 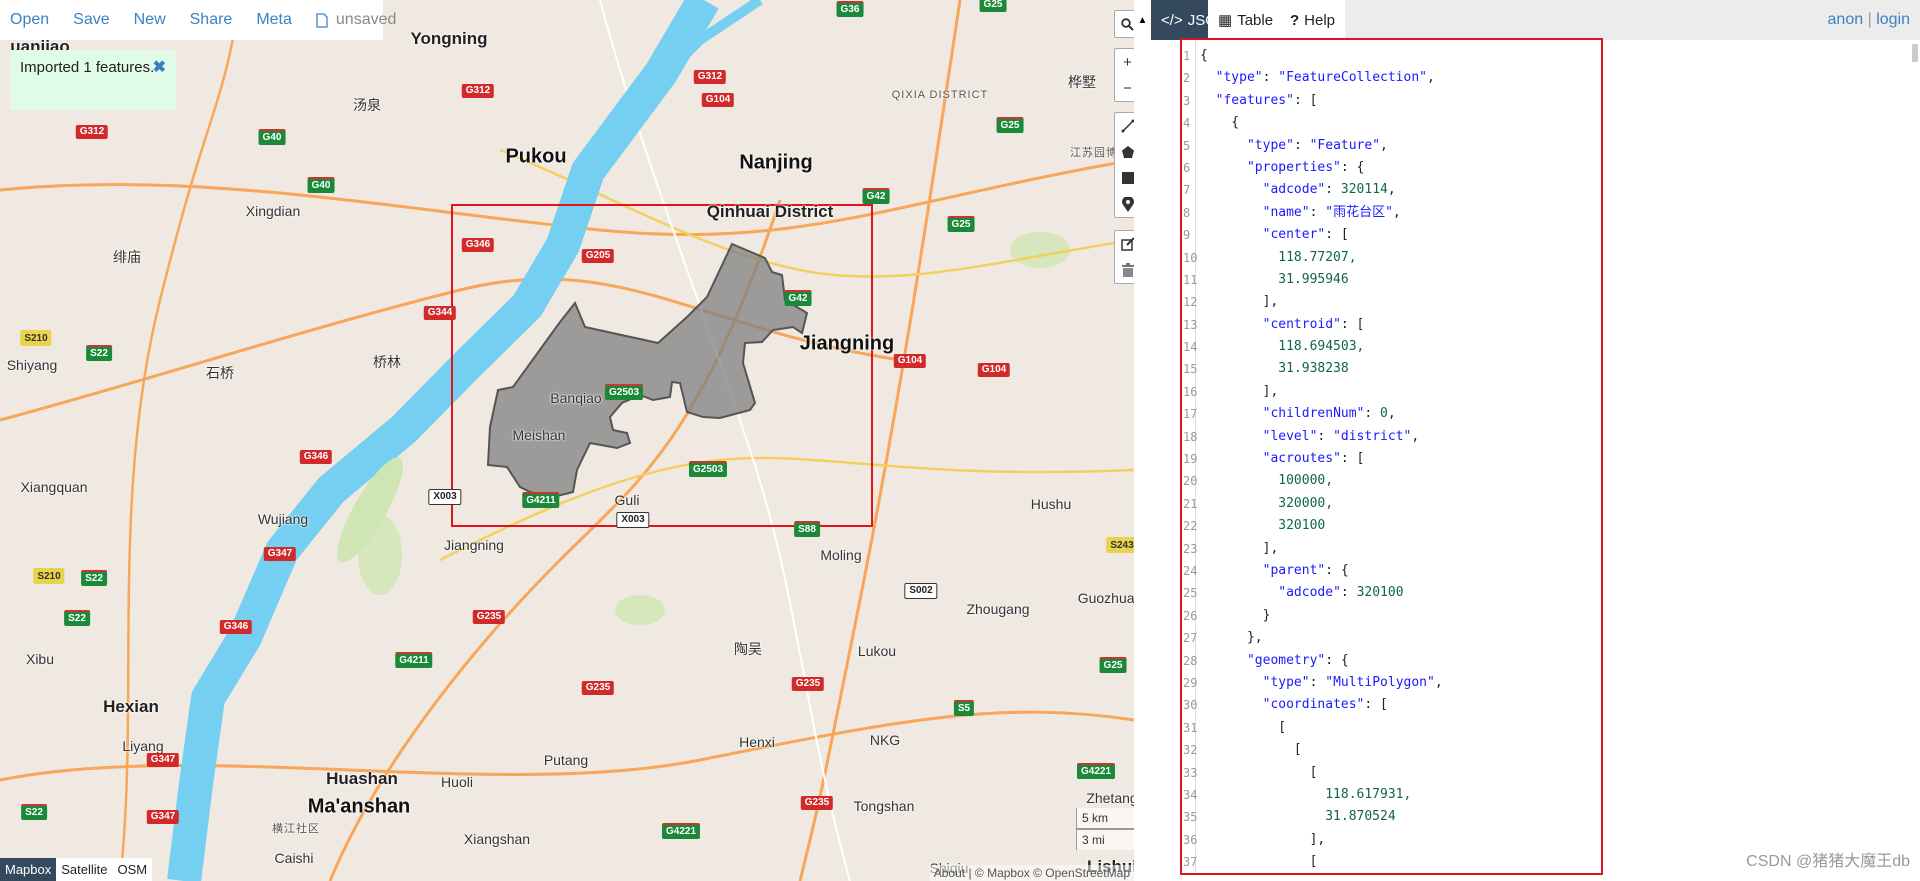 I want to click on place-label: Nanjing, so click(x=776, y=162).